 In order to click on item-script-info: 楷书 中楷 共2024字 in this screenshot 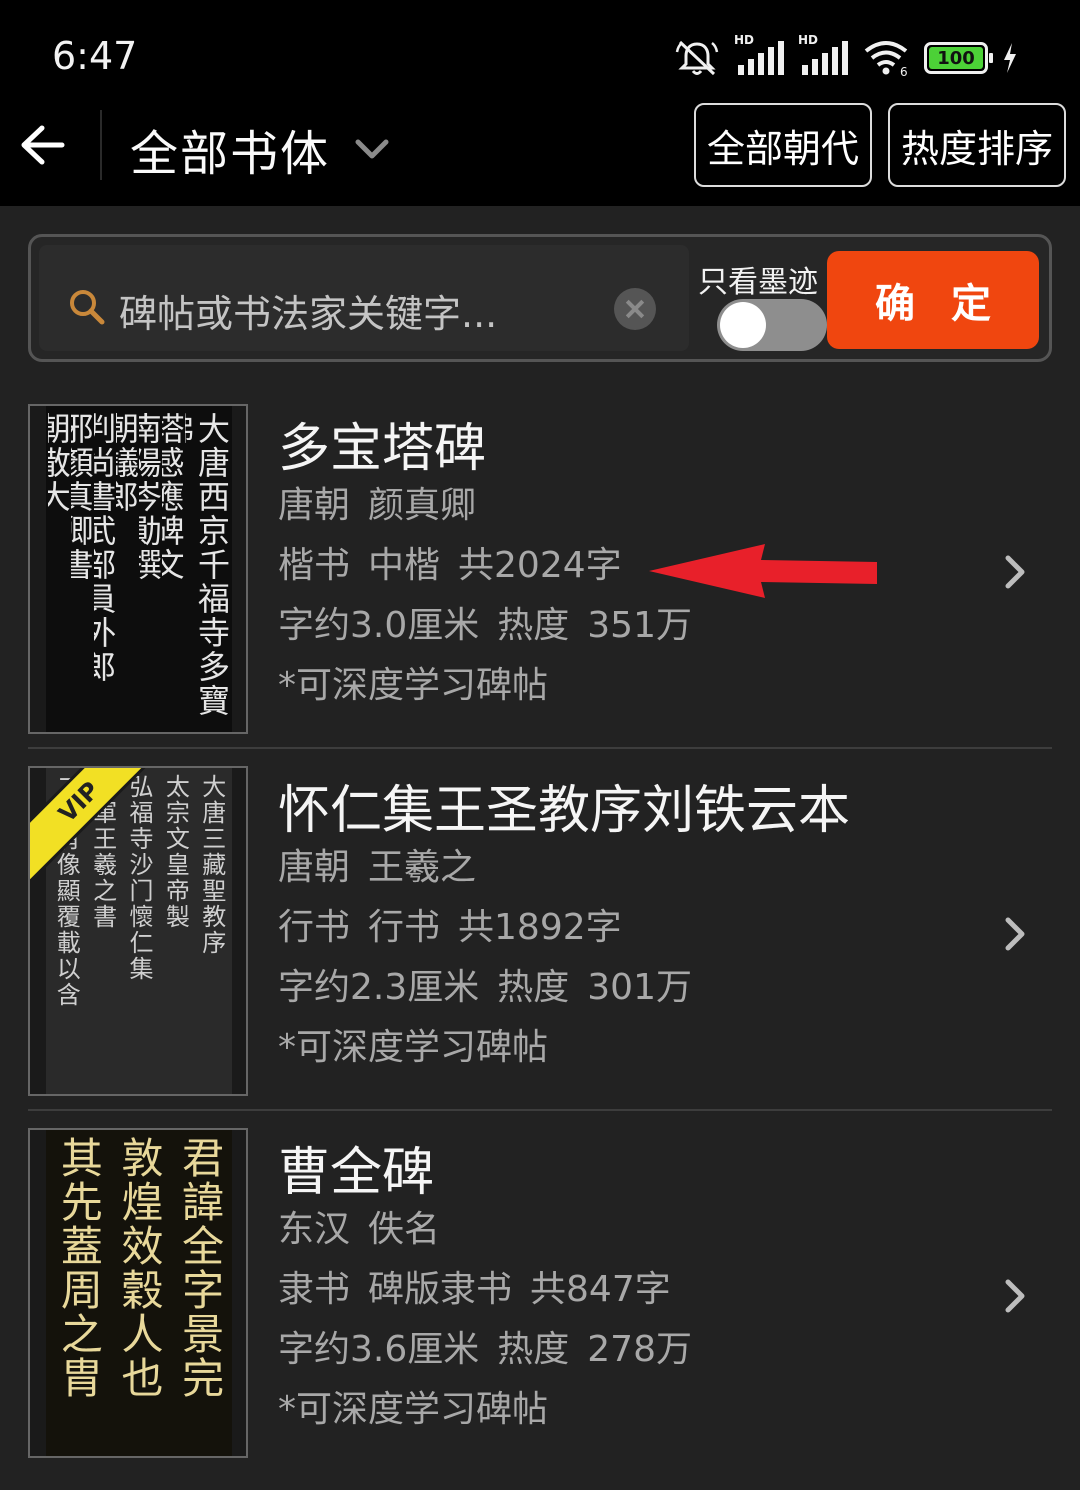, I will do `click(450, 565)`.